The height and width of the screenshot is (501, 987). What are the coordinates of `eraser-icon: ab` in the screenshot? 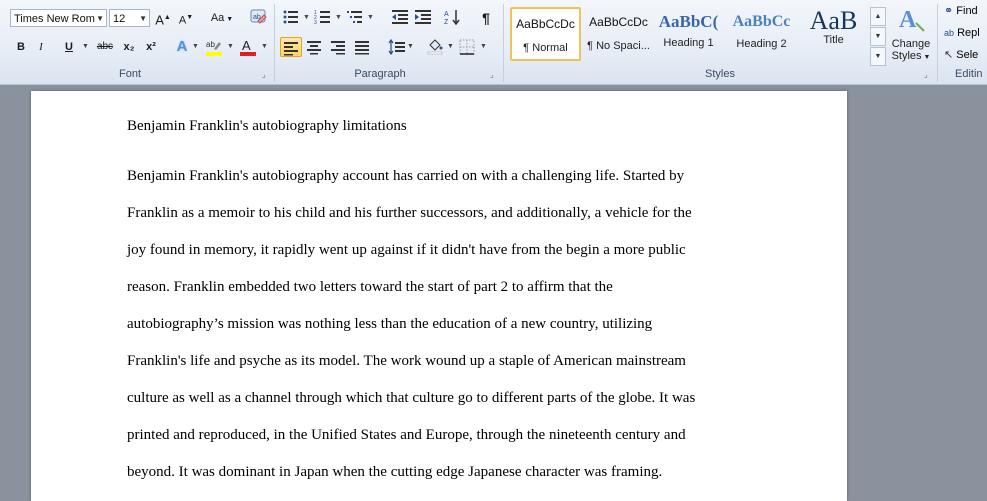 It's located at (258, 16).